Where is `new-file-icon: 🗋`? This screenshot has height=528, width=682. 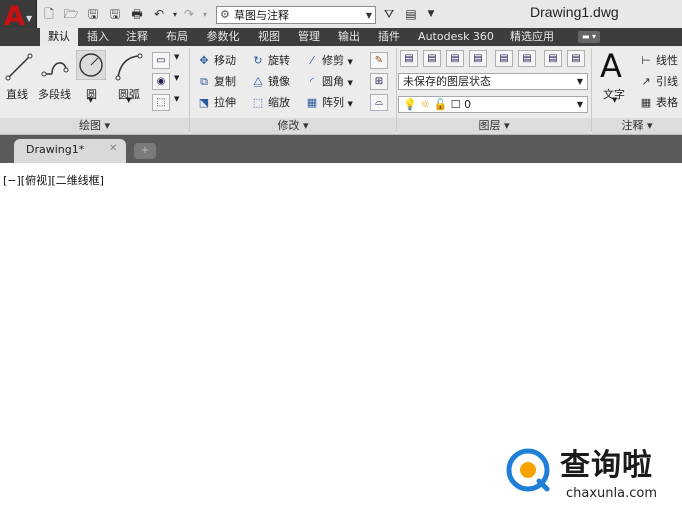
new-file-icon: 🗋 is located at coordinates (49, 14).